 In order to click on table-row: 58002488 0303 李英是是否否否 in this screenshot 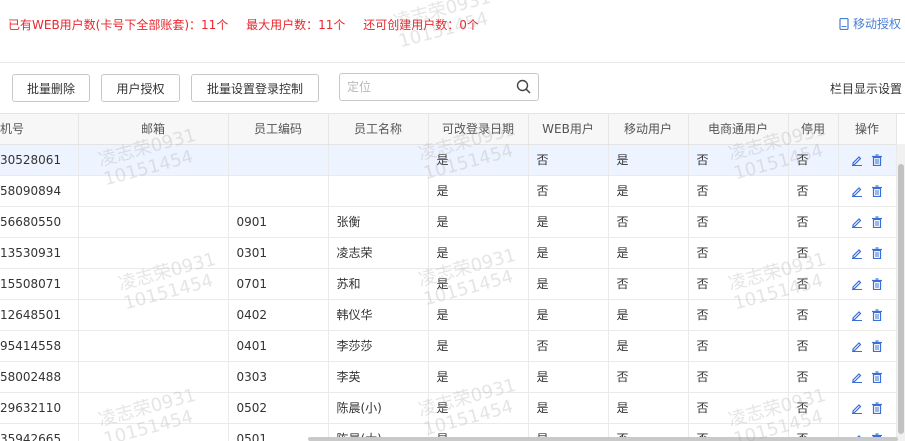, I will do `click(448, 377)`.